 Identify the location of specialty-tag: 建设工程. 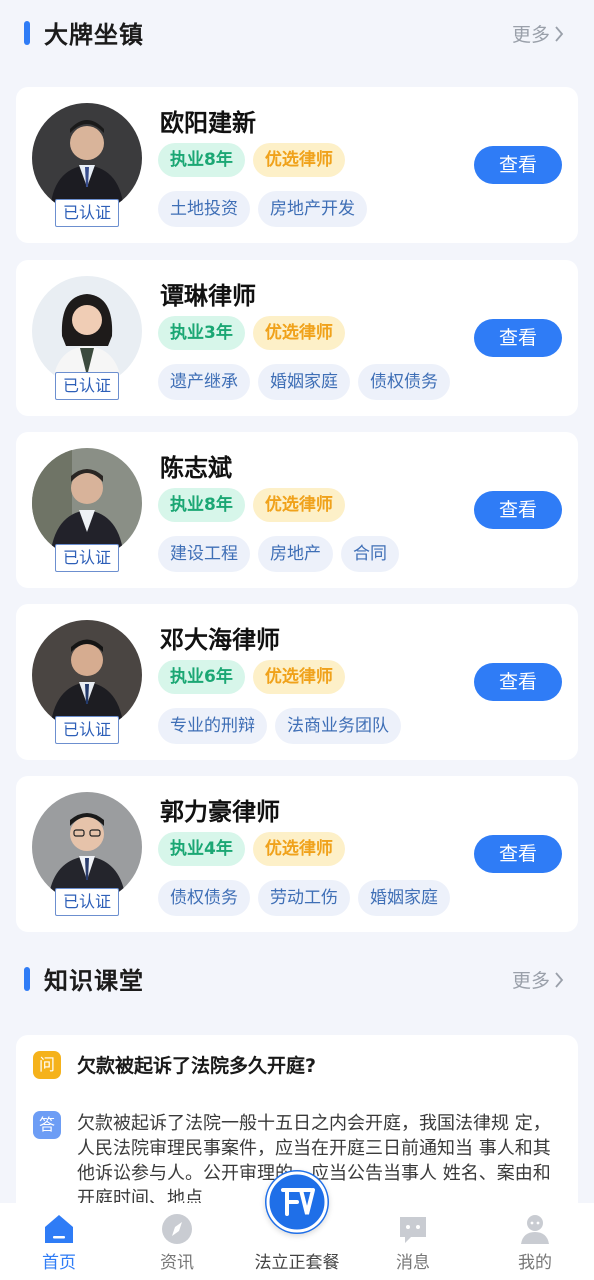
(204, 554).